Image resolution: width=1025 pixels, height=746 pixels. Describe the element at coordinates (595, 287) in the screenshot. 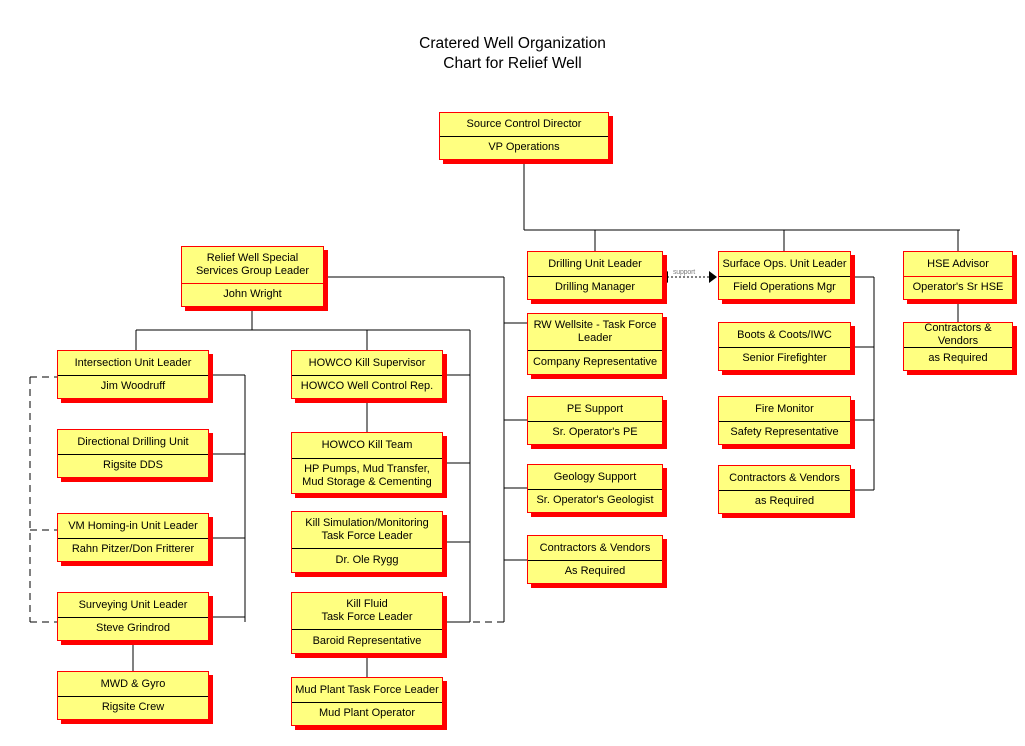

I see `org-node-subtitle: Drilling Manager` at that location.